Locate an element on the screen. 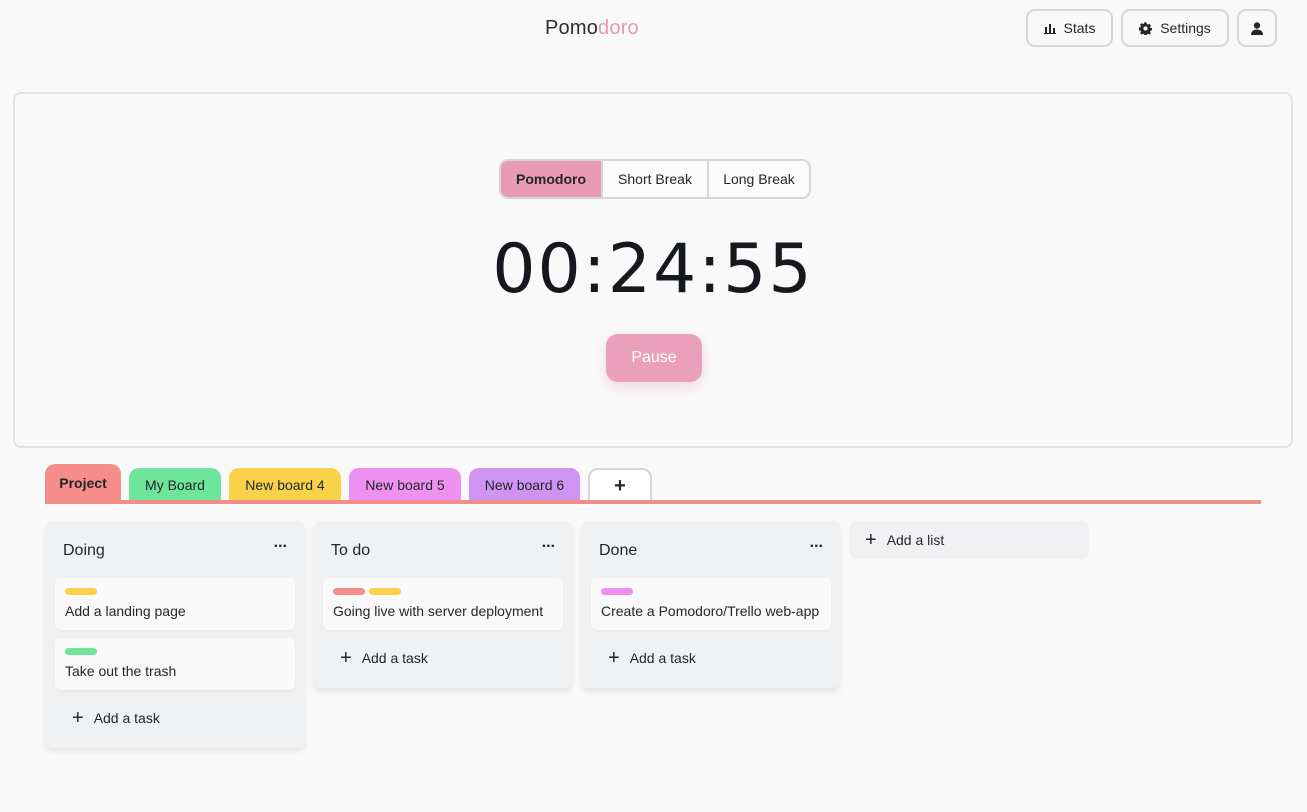 The image size is (1307, 812). add-list-label: Add a list is located at coordinates (915, 540).